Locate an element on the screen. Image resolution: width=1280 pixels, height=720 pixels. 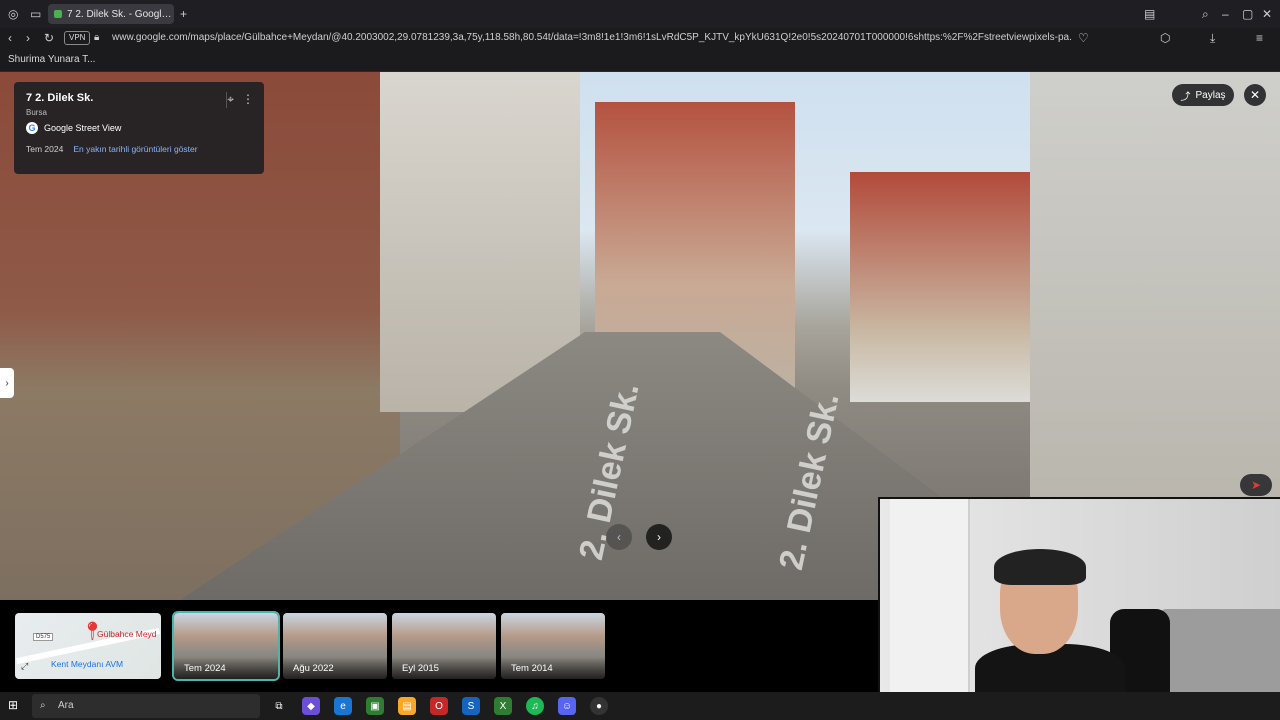
expand-map-icon: ⤢ is located at coordinates (24, 666).